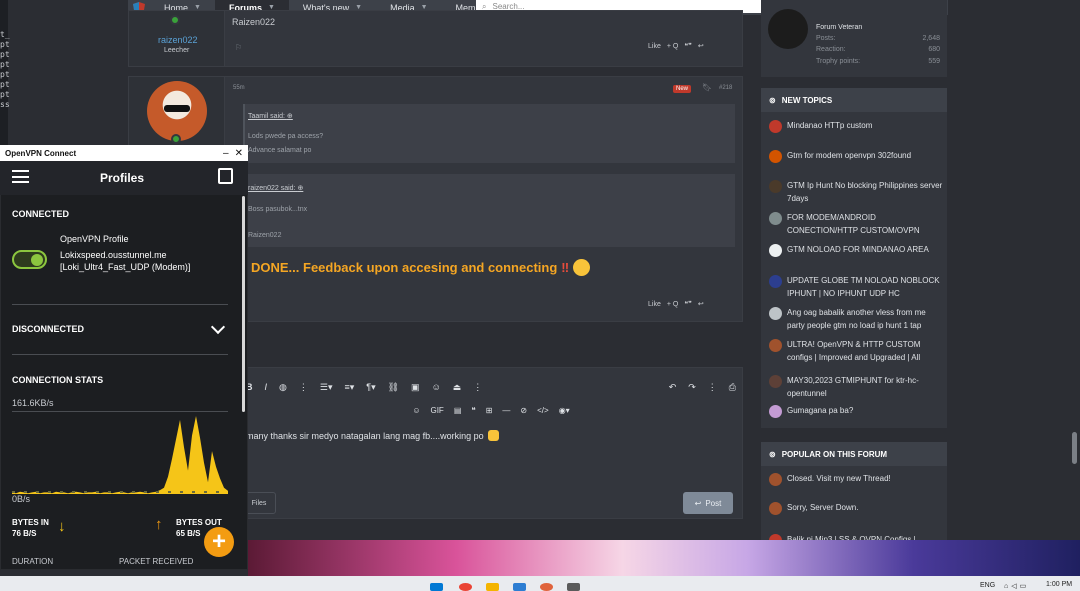  I want to click on topic-title: Gumagana pa ba?, so click(820, 411).